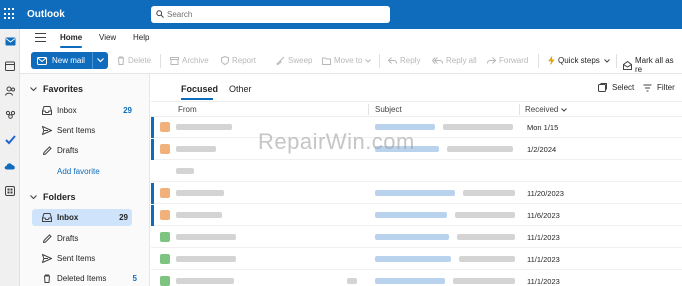 The width and height of the screenshot is (682, 286). Describe the element at coordinates (68, 60) in the screenshot. I see `new-mail-label: New mail` at that location.